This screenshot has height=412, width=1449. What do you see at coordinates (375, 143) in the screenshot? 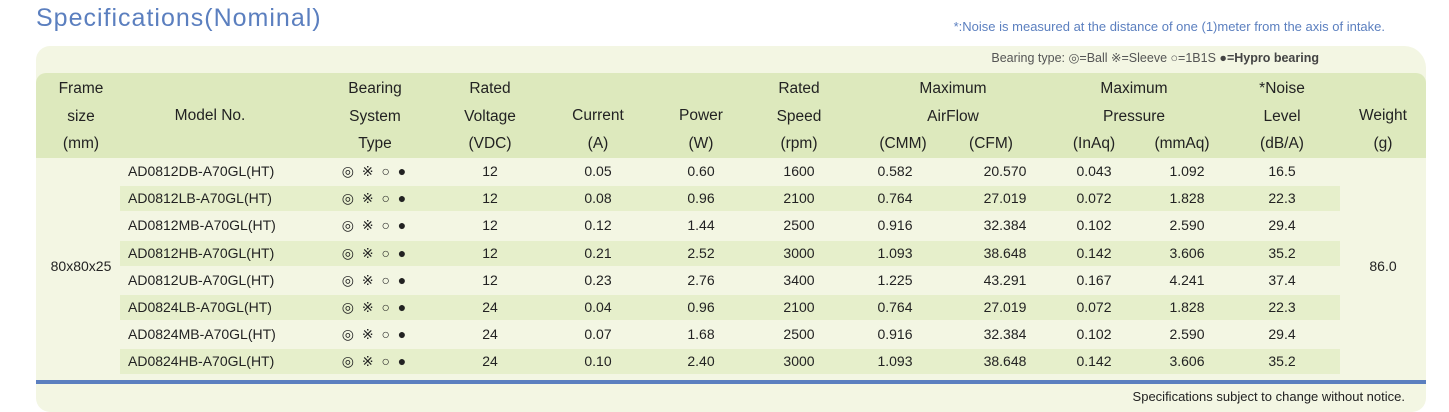
I see `header-bearing-line3: Type` at bounding box center [375, 143].